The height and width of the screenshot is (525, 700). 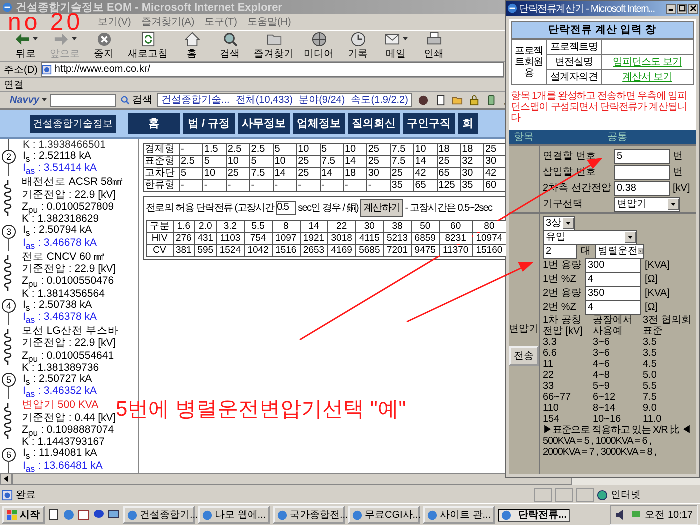 I want to click on monitor-icon, so click(x=114, y=515).